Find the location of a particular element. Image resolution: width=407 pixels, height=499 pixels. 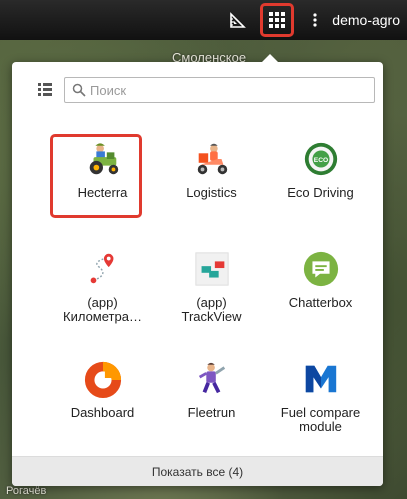

search-box is located at coordinates (219, 90).